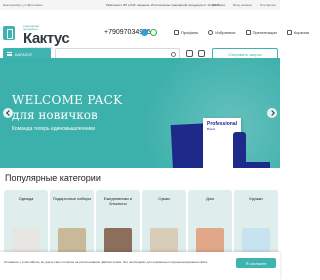 The width and height of the screenshot is (320, 280). Describe the element at coordinates (268, 5) in the screenshot. I see `top-link-portfolio: Портфолио` at that location.